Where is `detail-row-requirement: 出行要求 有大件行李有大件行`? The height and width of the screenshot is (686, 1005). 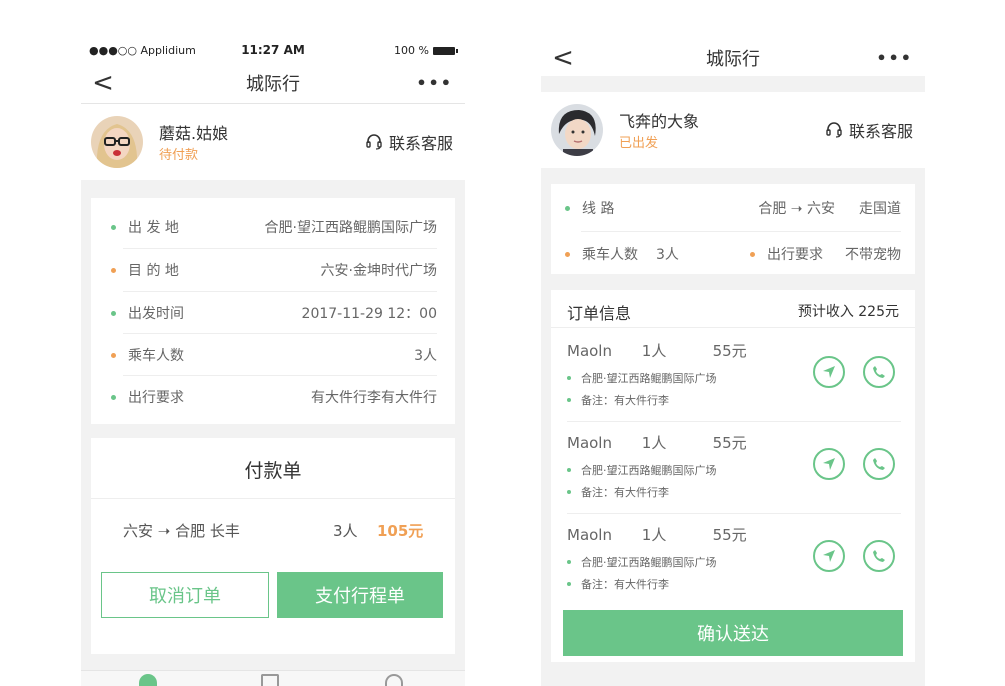
detail-row-requirement: 出行要求 有大件行李有大件行 is located at coordinates (274, 397).